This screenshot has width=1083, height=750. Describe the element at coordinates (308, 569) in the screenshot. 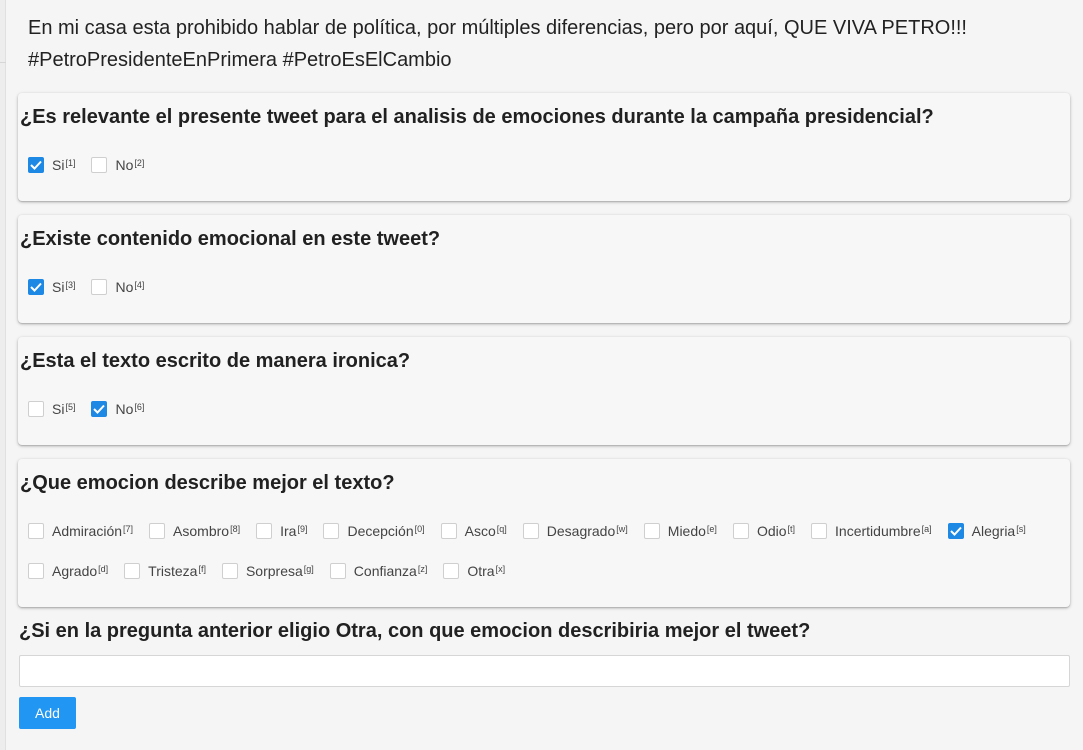

I see `shortcut-key: [g]` at that location.